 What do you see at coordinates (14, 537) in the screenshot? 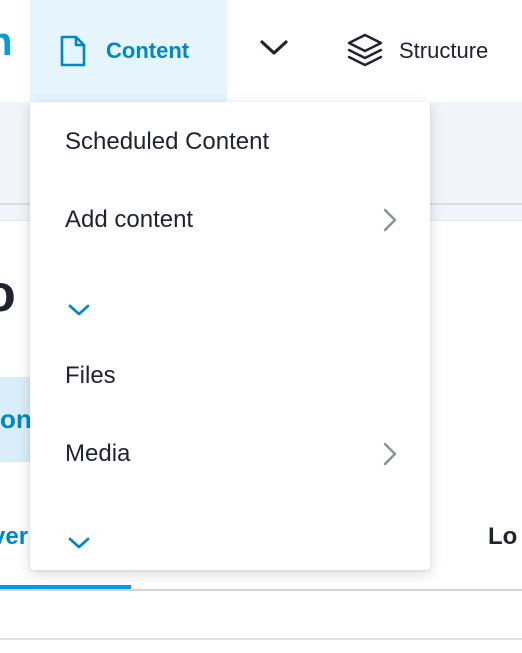
I see `tab-overview: ver` at bounding box center [14, 537].